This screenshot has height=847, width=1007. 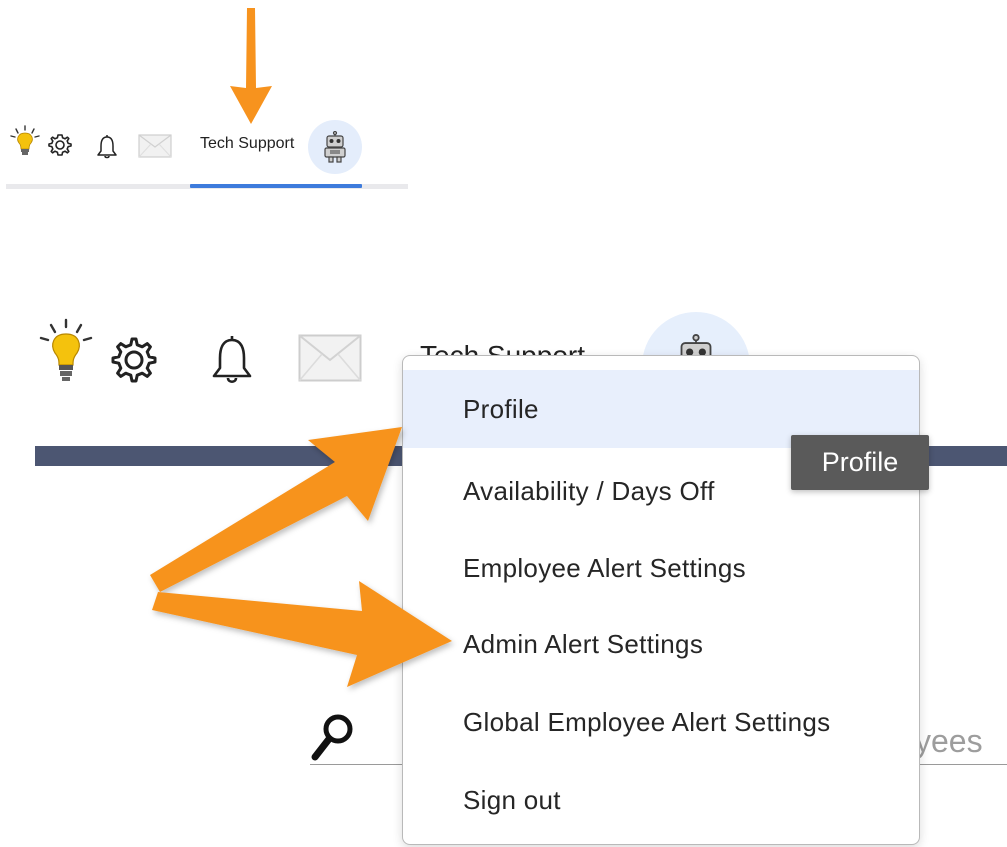 I want to click on menu-item-employee-alert-settings: Employee Alert Settings, so click(x=661, y=568).